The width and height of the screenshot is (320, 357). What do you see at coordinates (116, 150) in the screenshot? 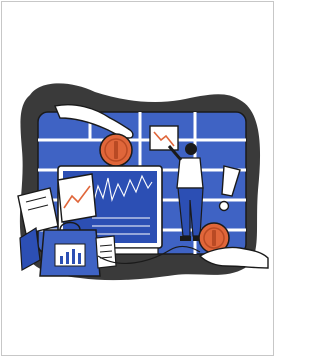
I see `coin-icon` at bounding box center [116, 150].